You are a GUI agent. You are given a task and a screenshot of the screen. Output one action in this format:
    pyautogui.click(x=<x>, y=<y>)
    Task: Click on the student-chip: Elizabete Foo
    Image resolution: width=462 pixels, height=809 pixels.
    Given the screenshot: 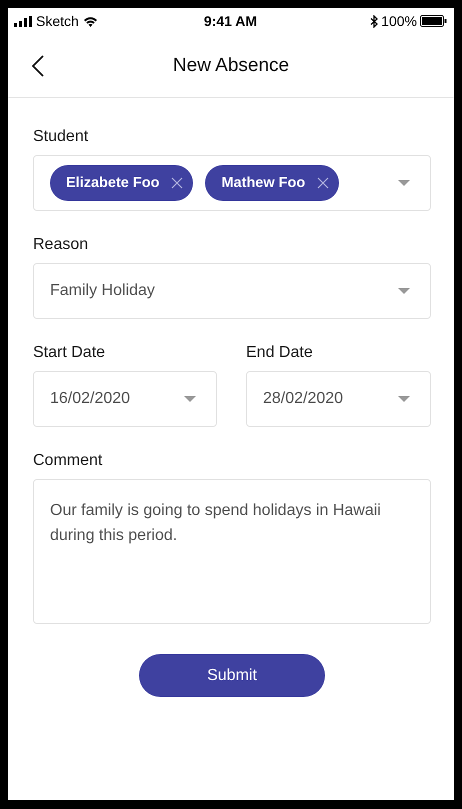 What is the action you would take?
    pyautogui.click(x=122, y=183)
    